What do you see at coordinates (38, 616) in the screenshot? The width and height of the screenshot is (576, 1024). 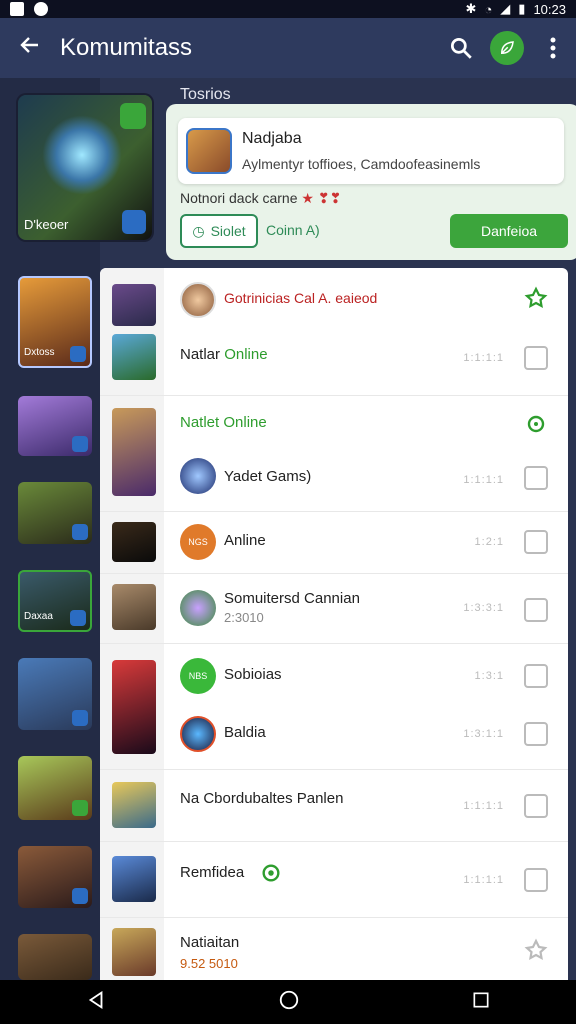 I see `thumb-label: Daxaa` at bounding box center [38, 616].